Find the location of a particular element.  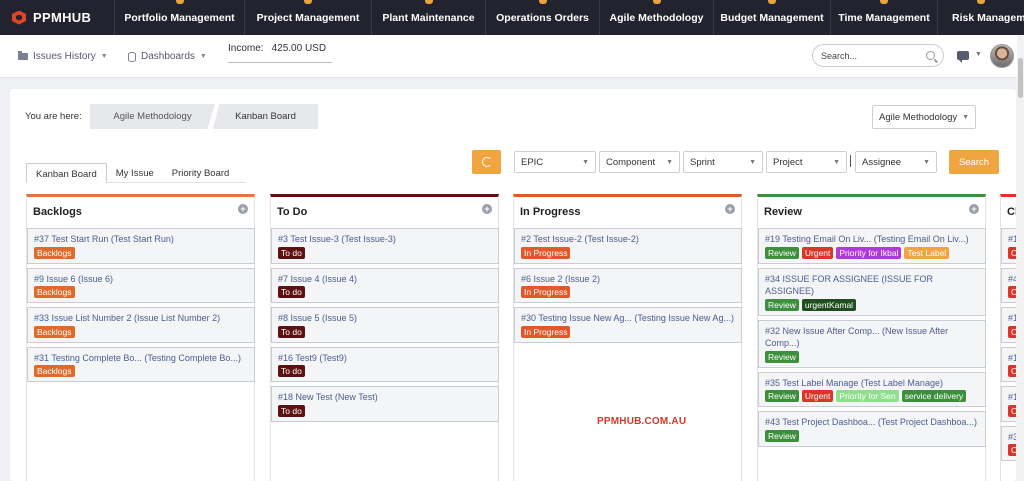

dashboards-menu: Dashboards ▼ is located at coordinates (167, 56).